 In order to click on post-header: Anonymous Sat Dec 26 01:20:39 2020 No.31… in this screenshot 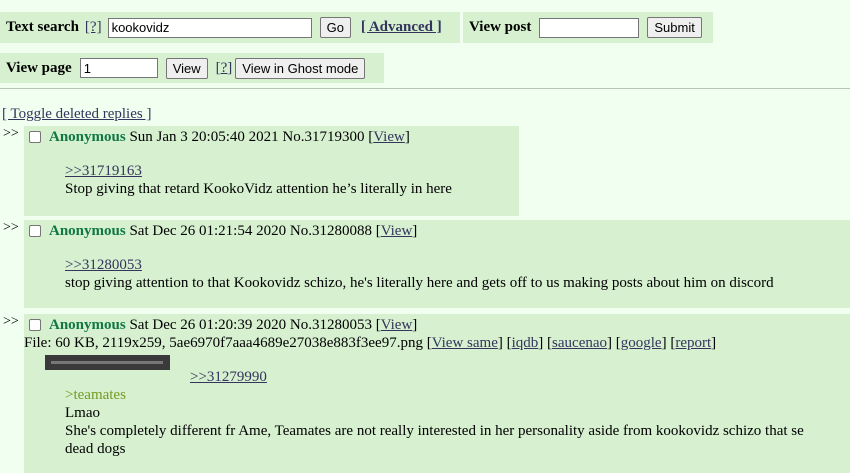, I will do `click(233, 325)`.